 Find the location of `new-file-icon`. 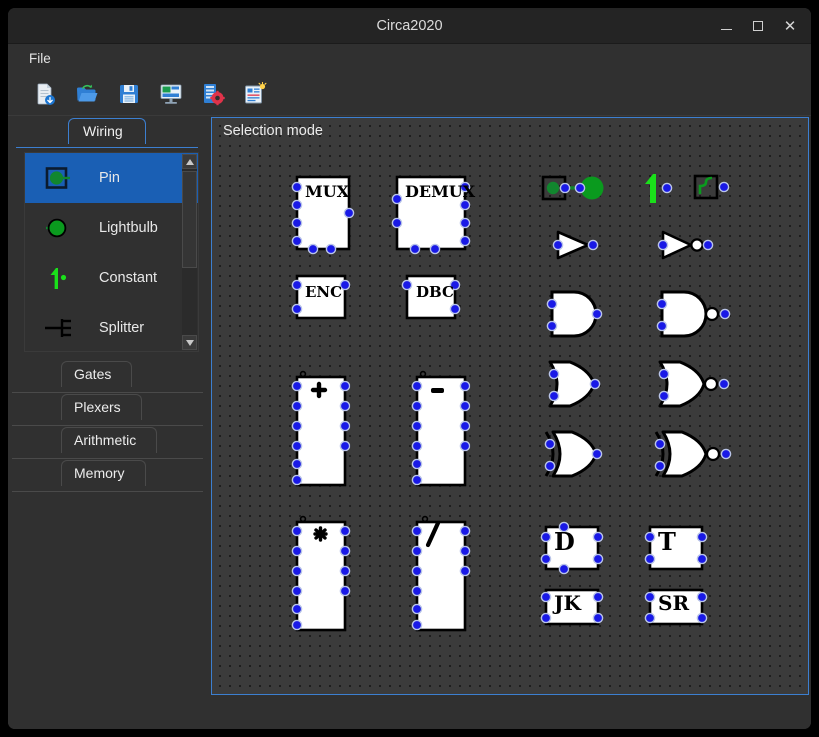

new-file-icon is located at coordinates (46, 94).